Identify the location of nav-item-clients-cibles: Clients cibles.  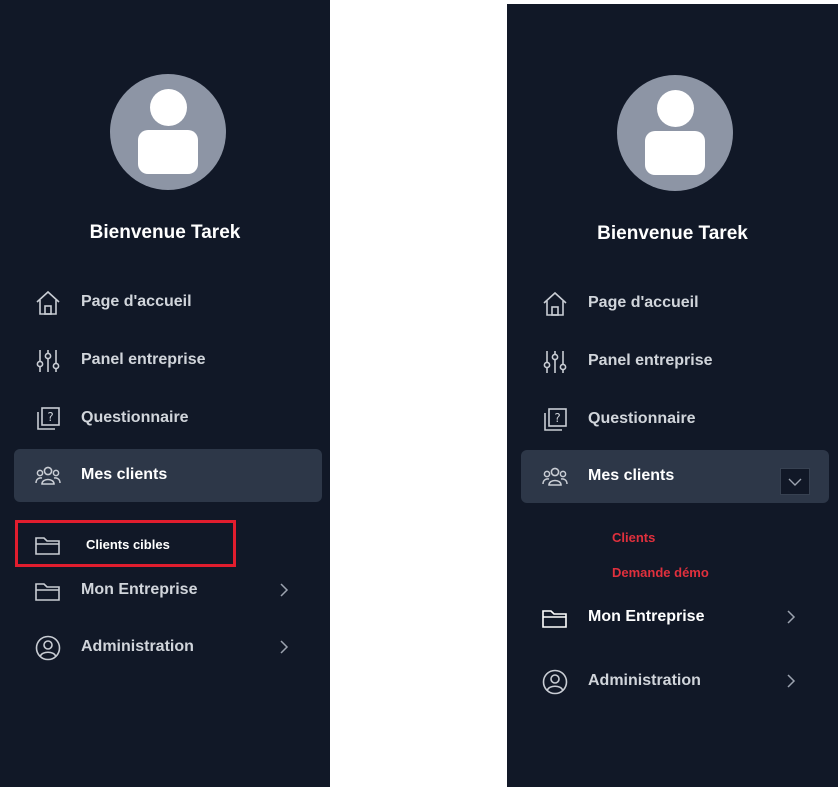
(129, 544).